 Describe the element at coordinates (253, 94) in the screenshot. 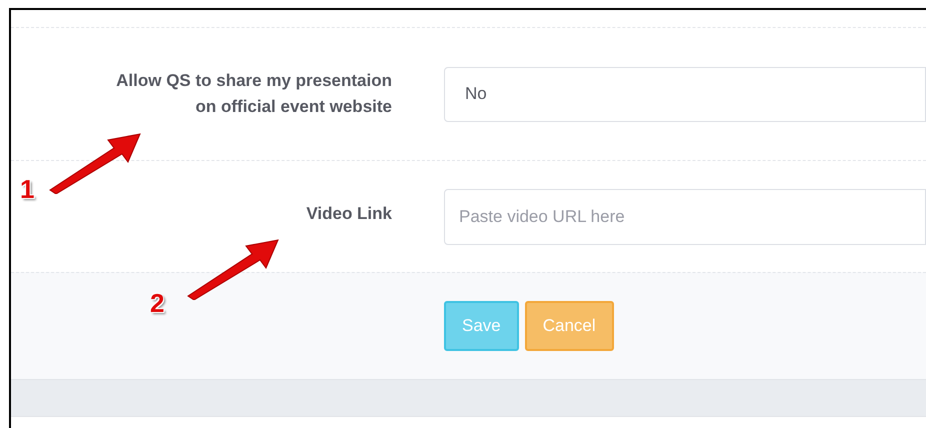

I see `field-label: Allow QS to share my presentaion on official event website` at that location.